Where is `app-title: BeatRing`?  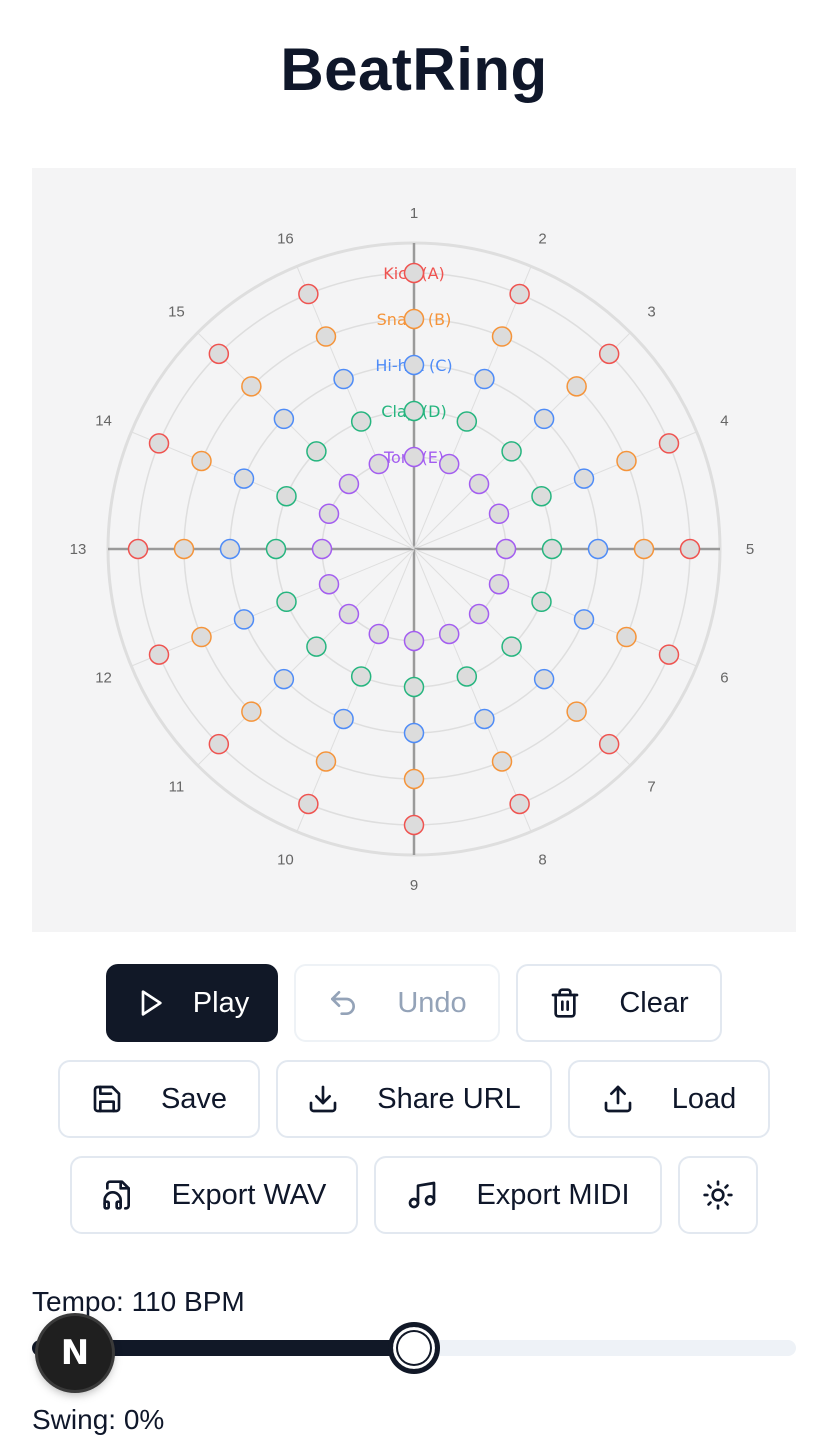
app-title: BeatRing is located at coordinates (414, 69).